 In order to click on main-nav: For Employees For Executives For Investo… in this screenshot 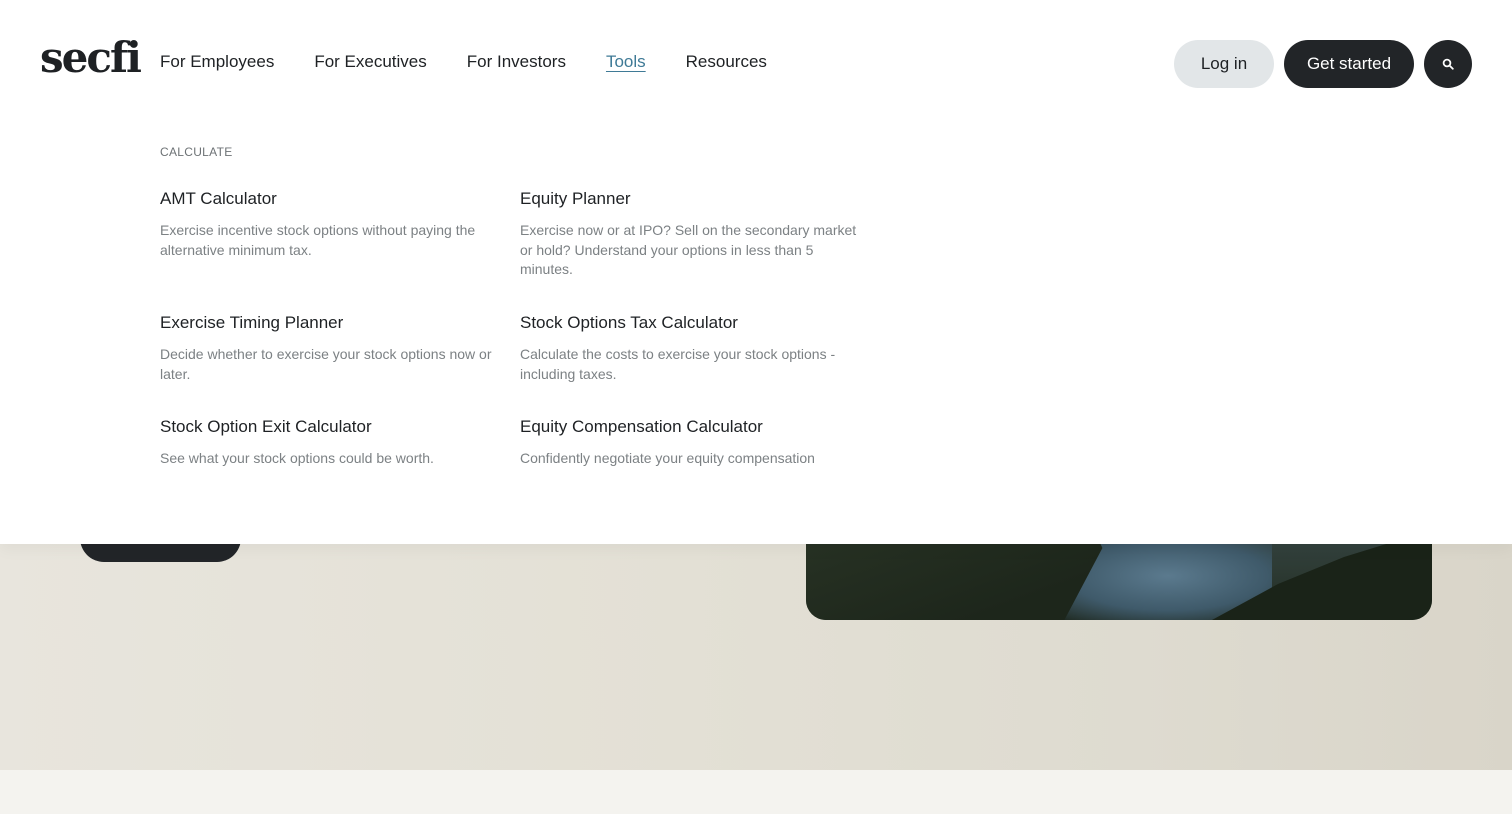, I will do `click(463, 62)`.